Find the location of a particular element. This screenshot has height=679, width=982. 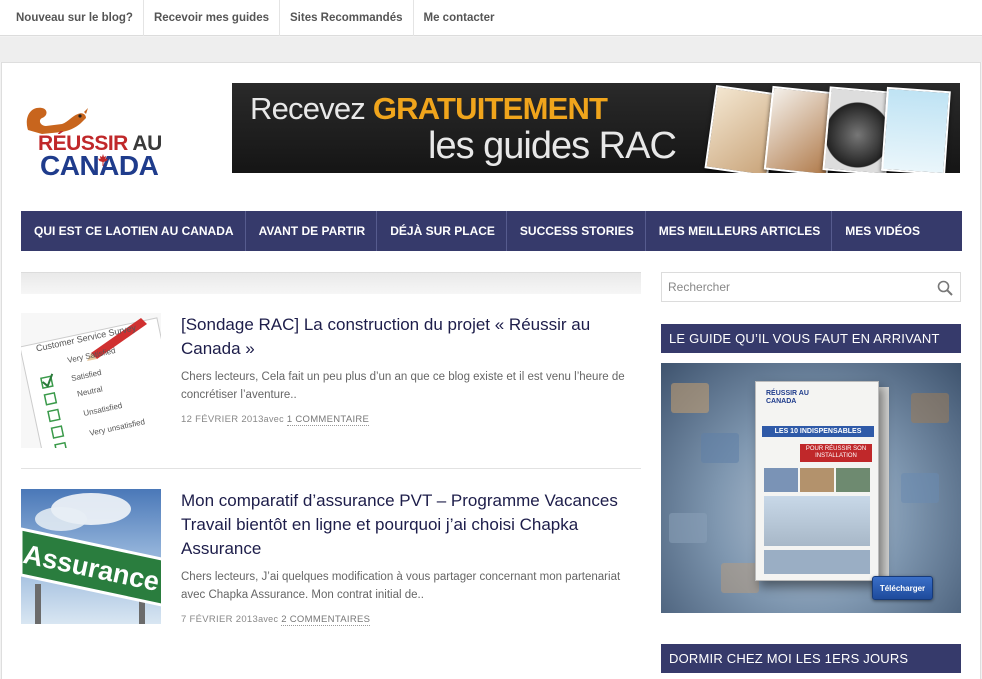

guide-box-logo: RÉUSSIR AU CANADA is located at coordinates (787, 397).